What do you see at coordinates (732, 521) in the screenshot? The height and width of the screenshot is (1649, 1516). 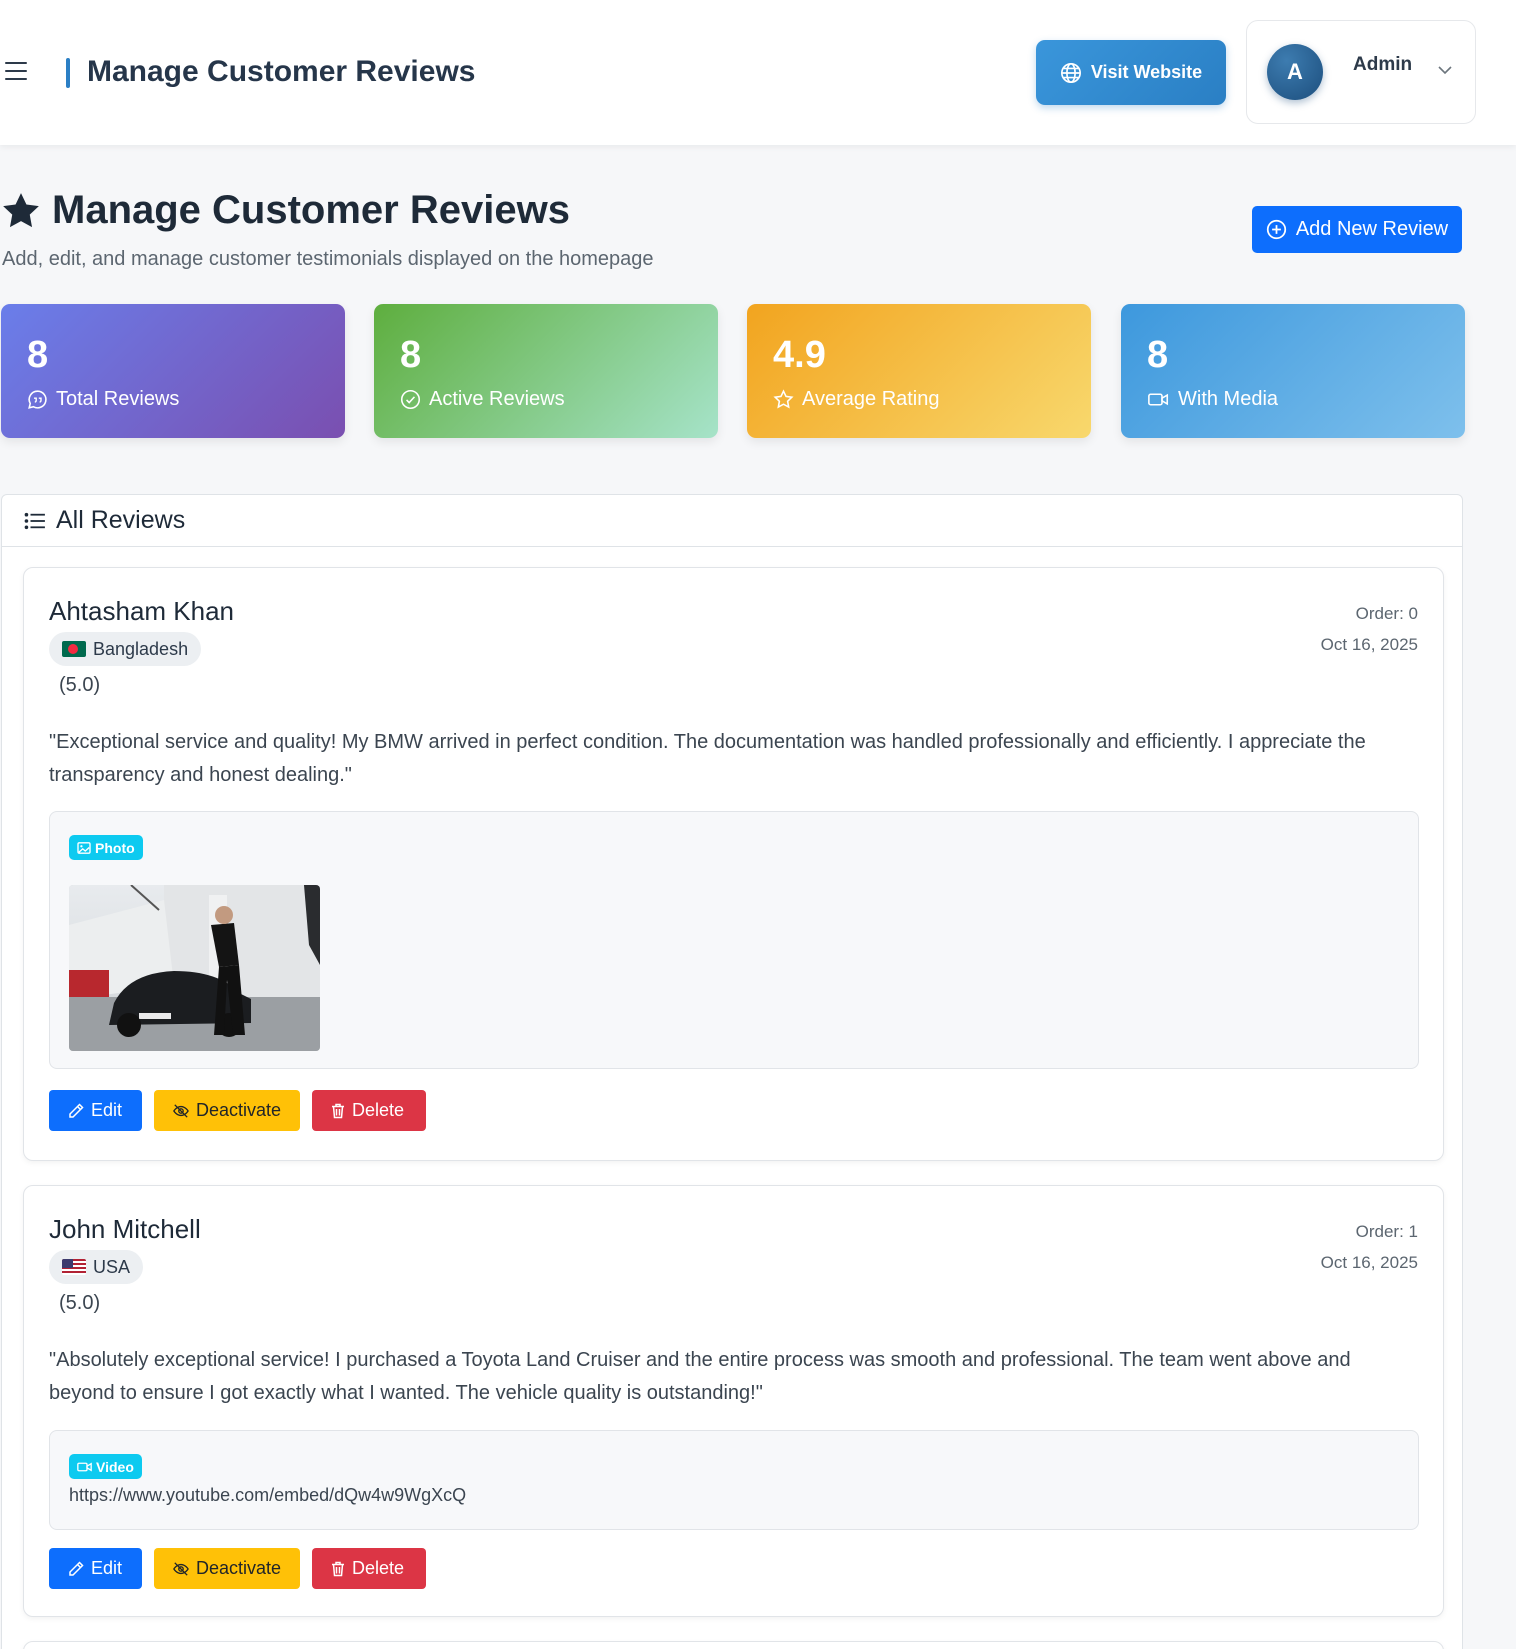 I see `panel-header: All Reviews` at bounding box center [732, 521].